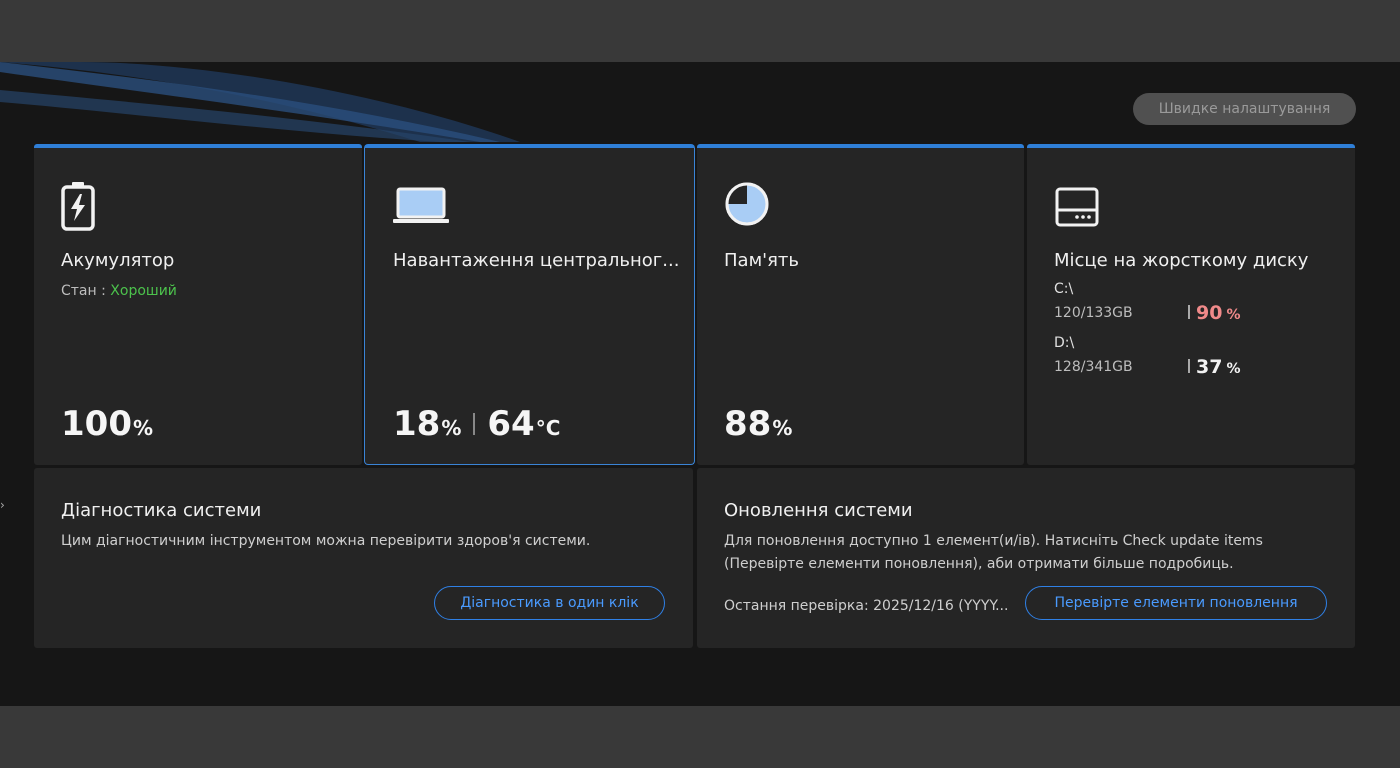  Describe the element at coordinates (1233, 369) in the screenshot. I see `drive-d-percent-unit: %` at that location.